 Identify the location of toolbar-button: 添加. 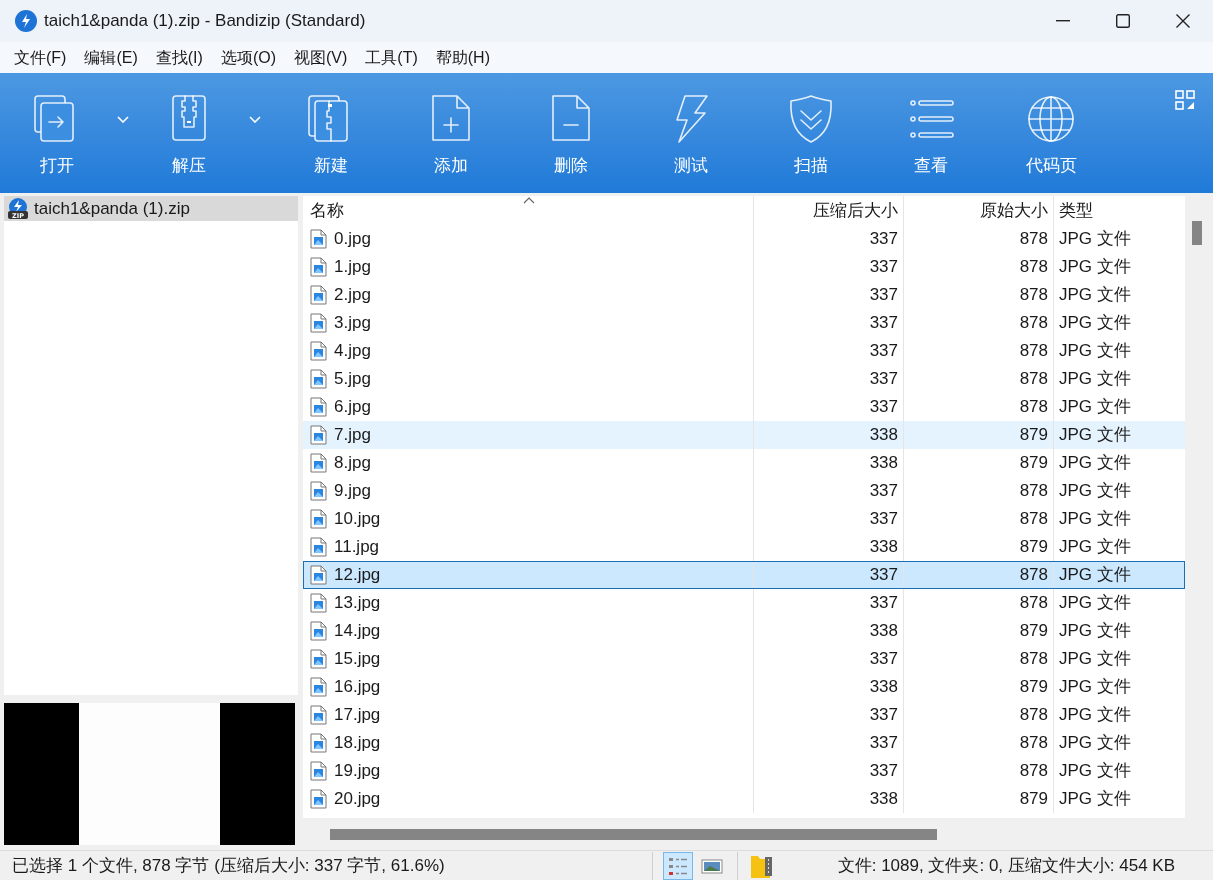
(451, 136).